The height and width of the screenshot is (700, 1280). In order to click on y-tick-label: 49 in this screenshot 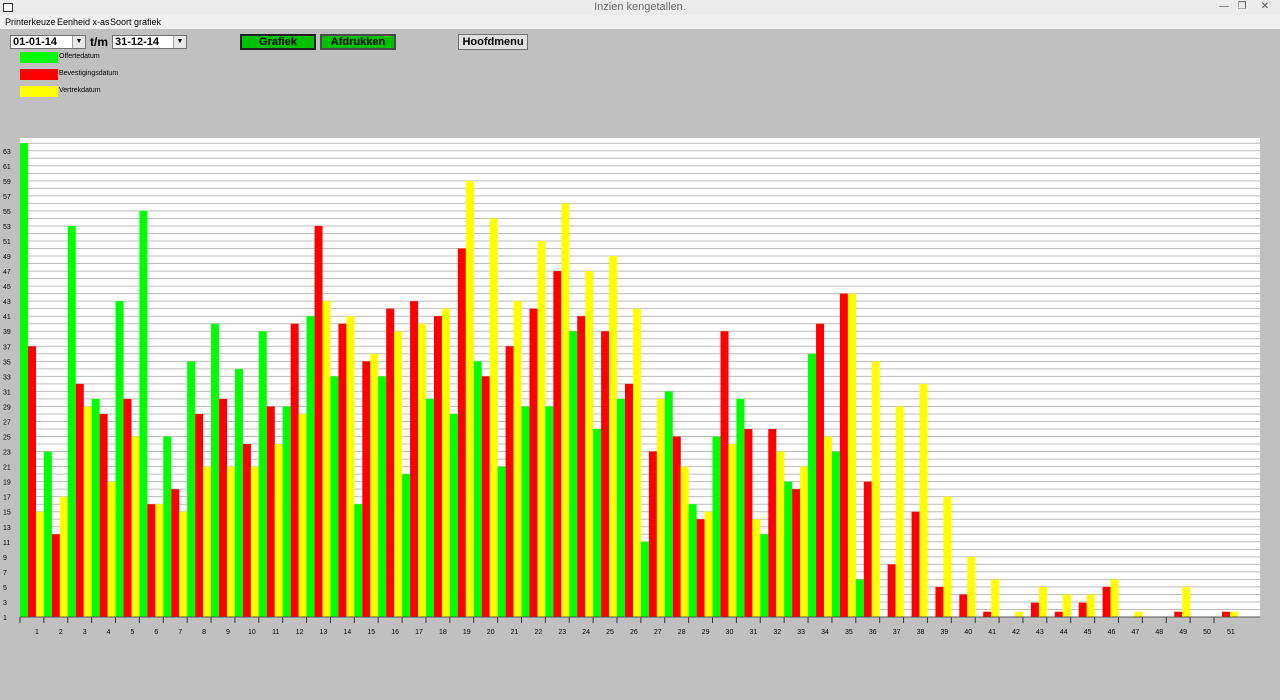, I will do `click(7, 257)`.